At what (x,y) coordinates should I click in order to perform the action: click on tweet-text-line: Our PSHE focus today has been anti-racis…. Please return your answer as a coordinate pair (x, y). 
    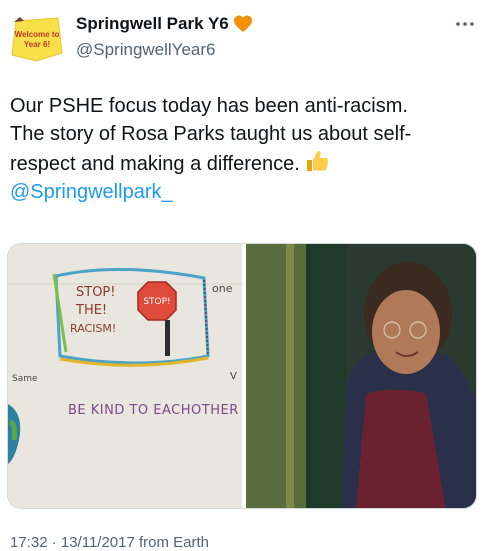
    Looking at the image, I should click on (209, 106).